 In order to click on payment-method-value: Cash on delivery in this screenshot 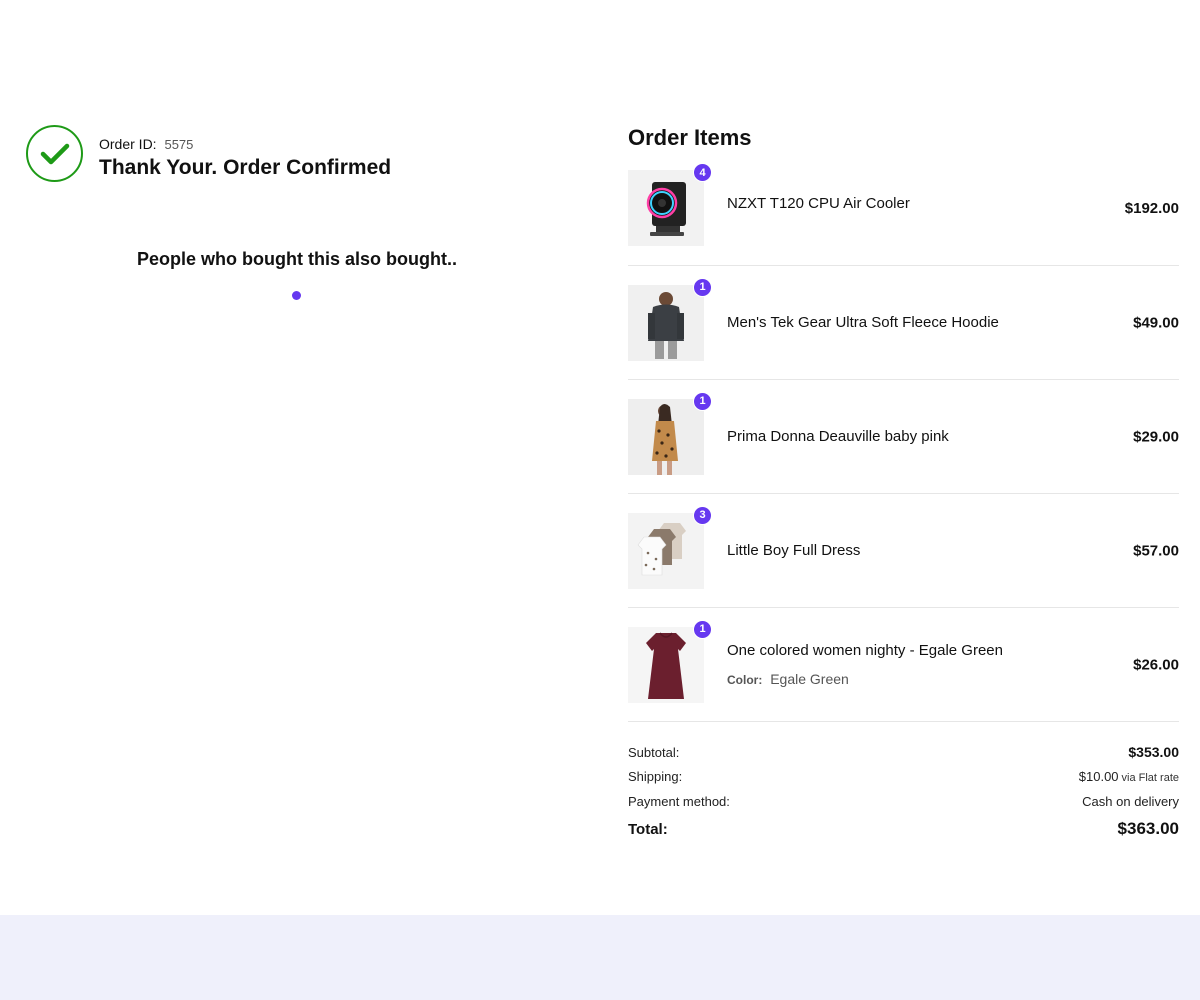, I will do `click(1130, 801)`.